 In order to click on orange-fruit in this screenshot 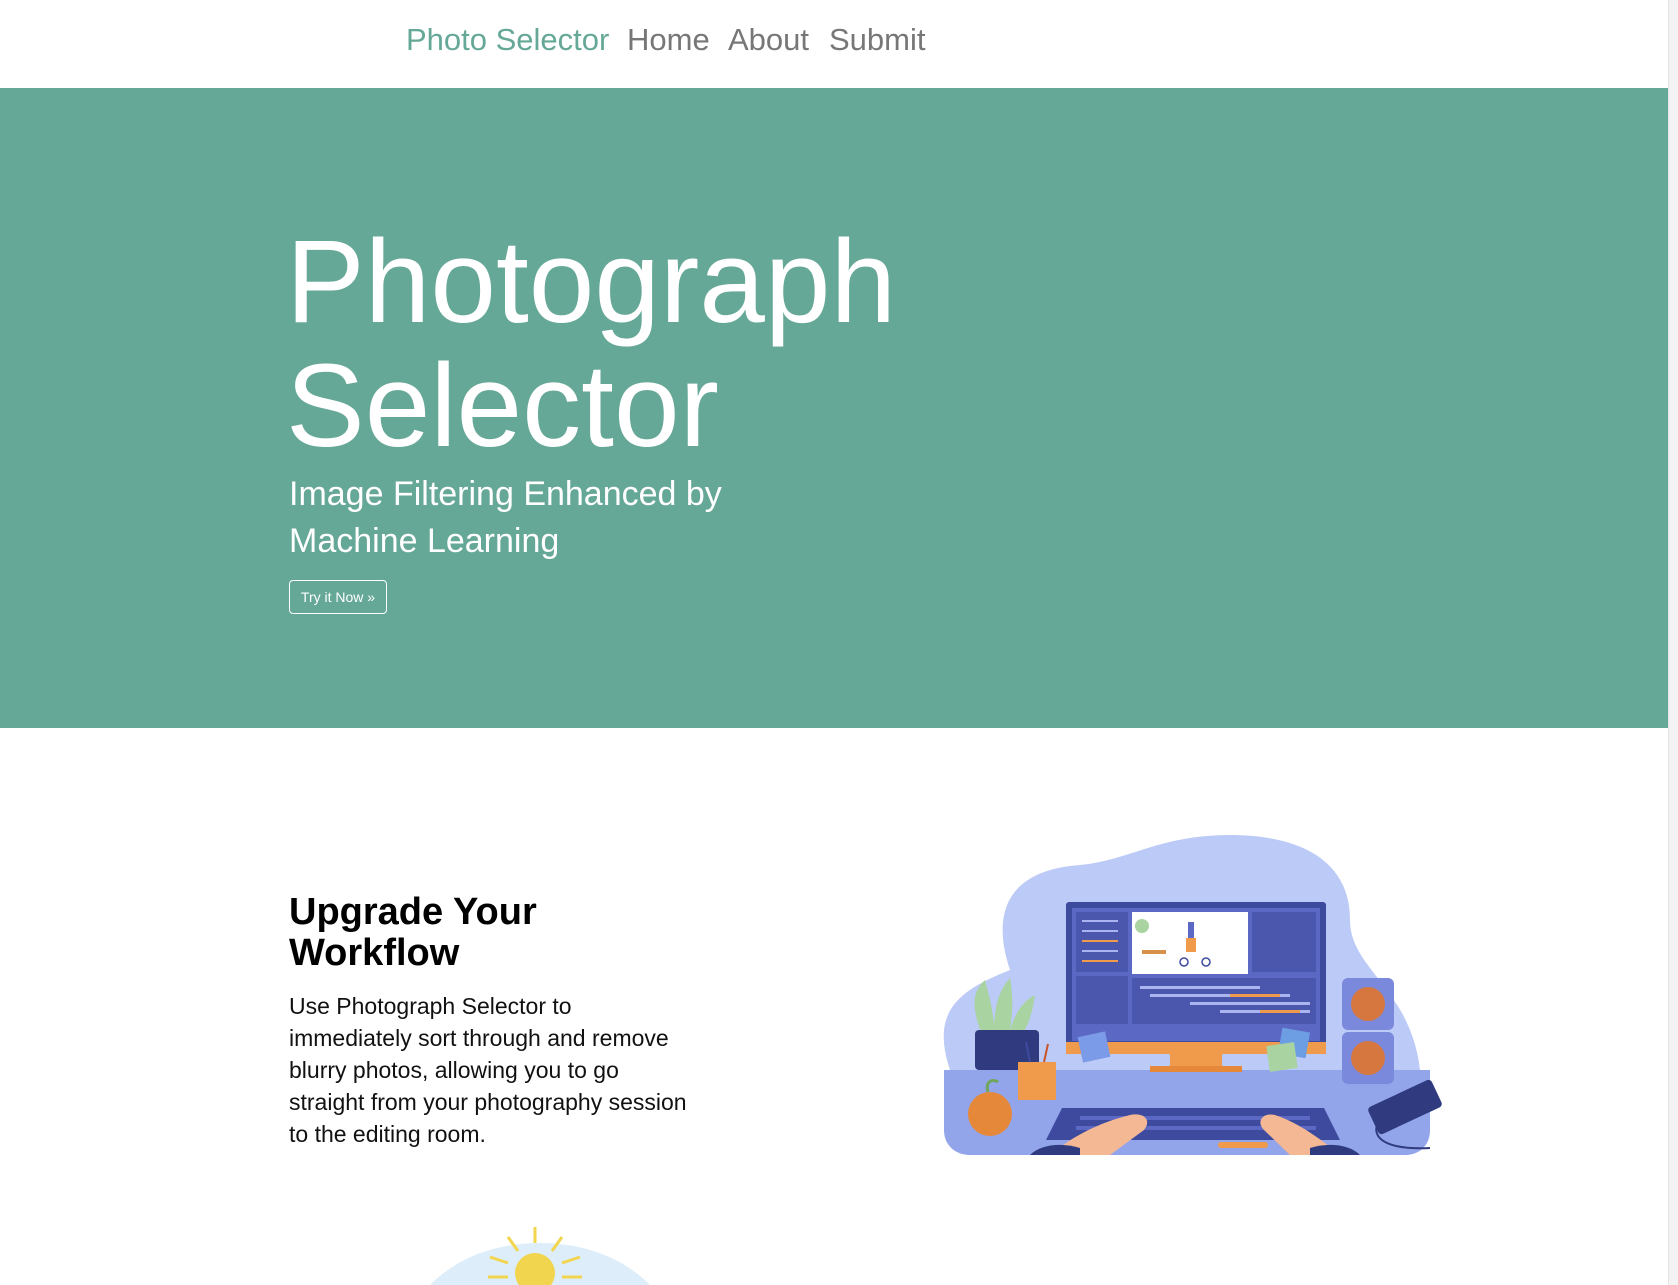, I will do `click(990, 1114)`.